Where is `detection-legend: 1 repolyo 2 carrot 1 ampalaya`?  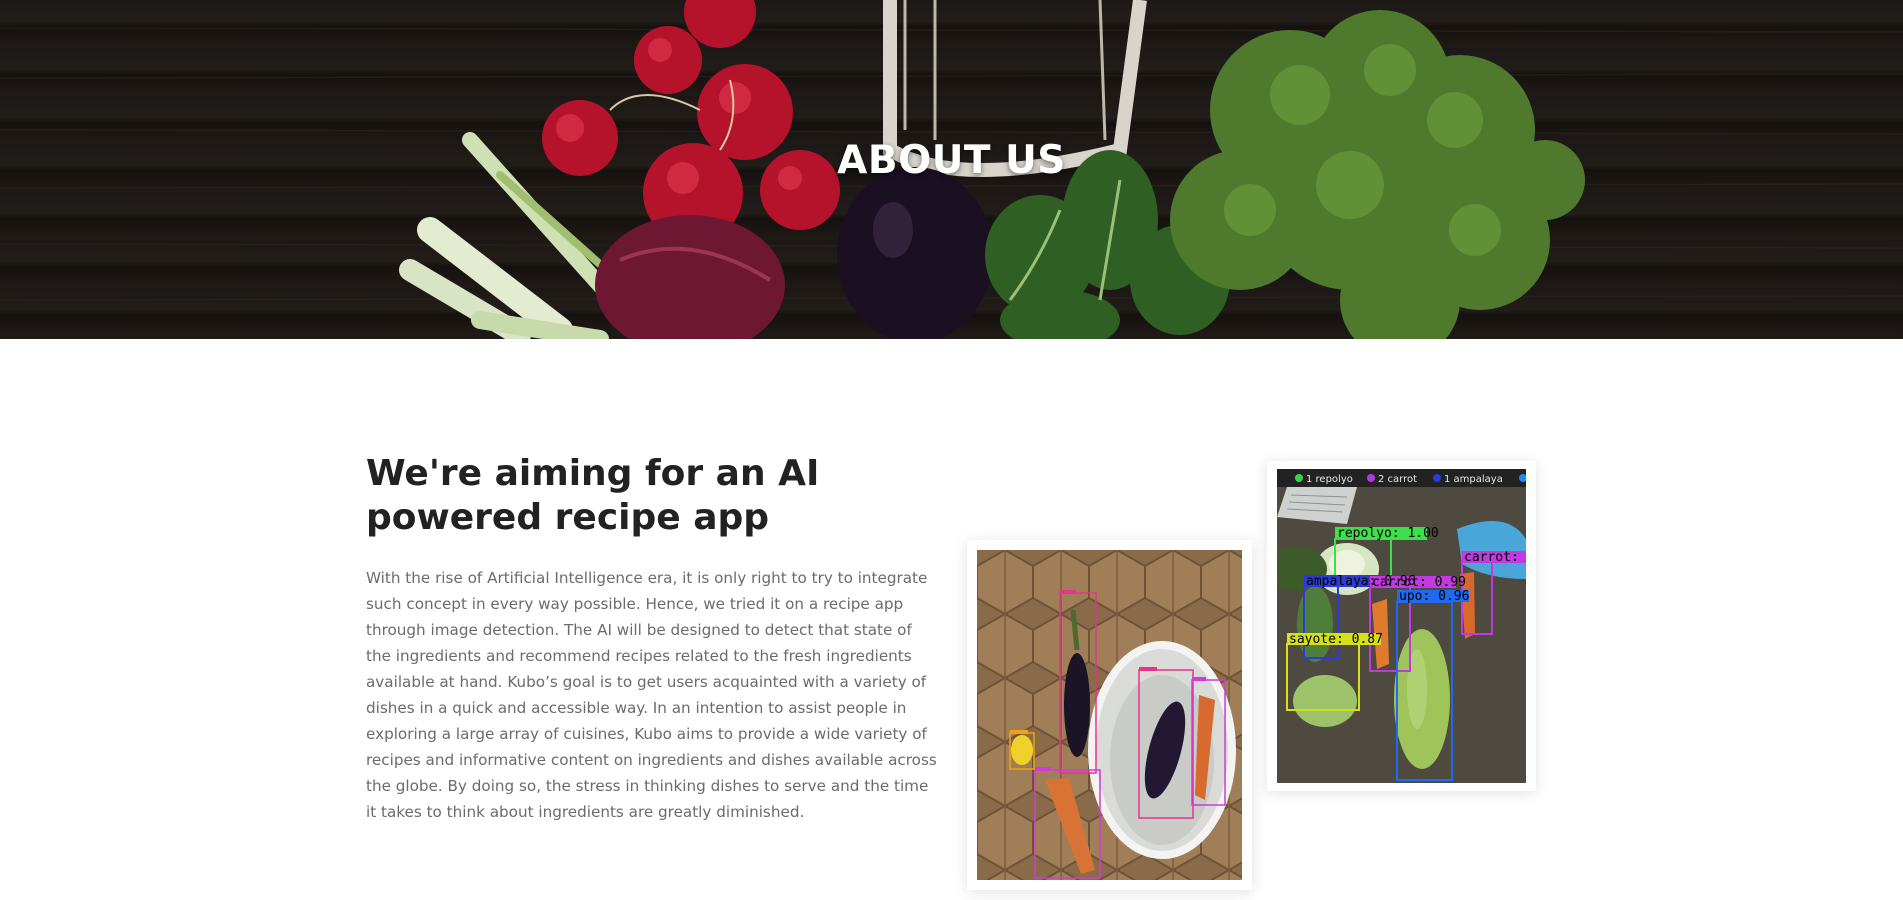 detection-legend: 1 repolyo 2 carrot 1 ampalaya is located at coordinates (1410, 479).